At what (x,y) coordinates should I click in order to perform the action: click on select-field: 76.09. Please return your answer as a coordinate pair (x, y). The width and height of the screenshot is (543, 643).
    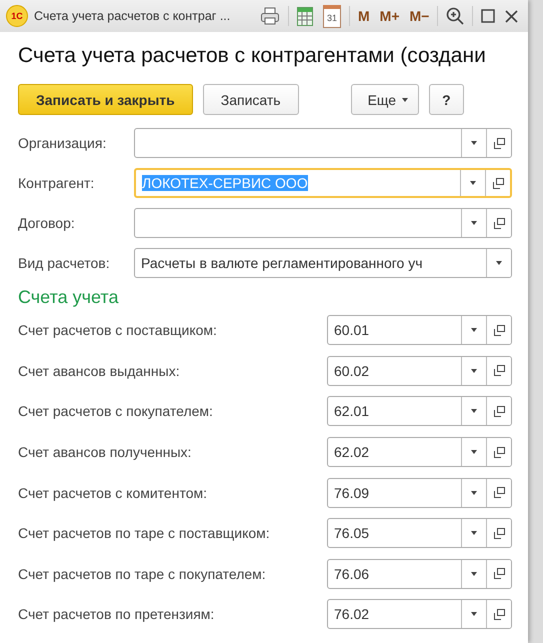
    Looking at the image, I should click on (419, 493).